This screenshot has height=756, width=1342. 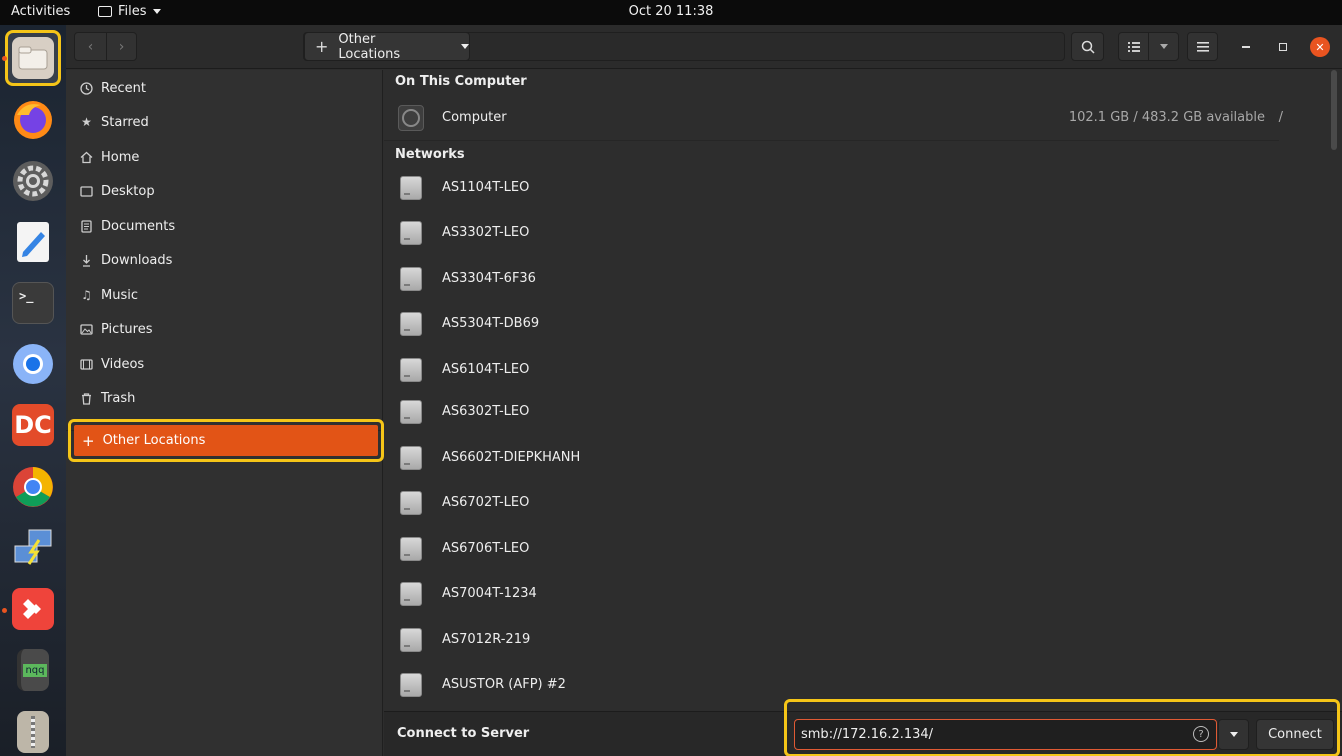 I want to click on search-button, so click(x=1087, y=46).